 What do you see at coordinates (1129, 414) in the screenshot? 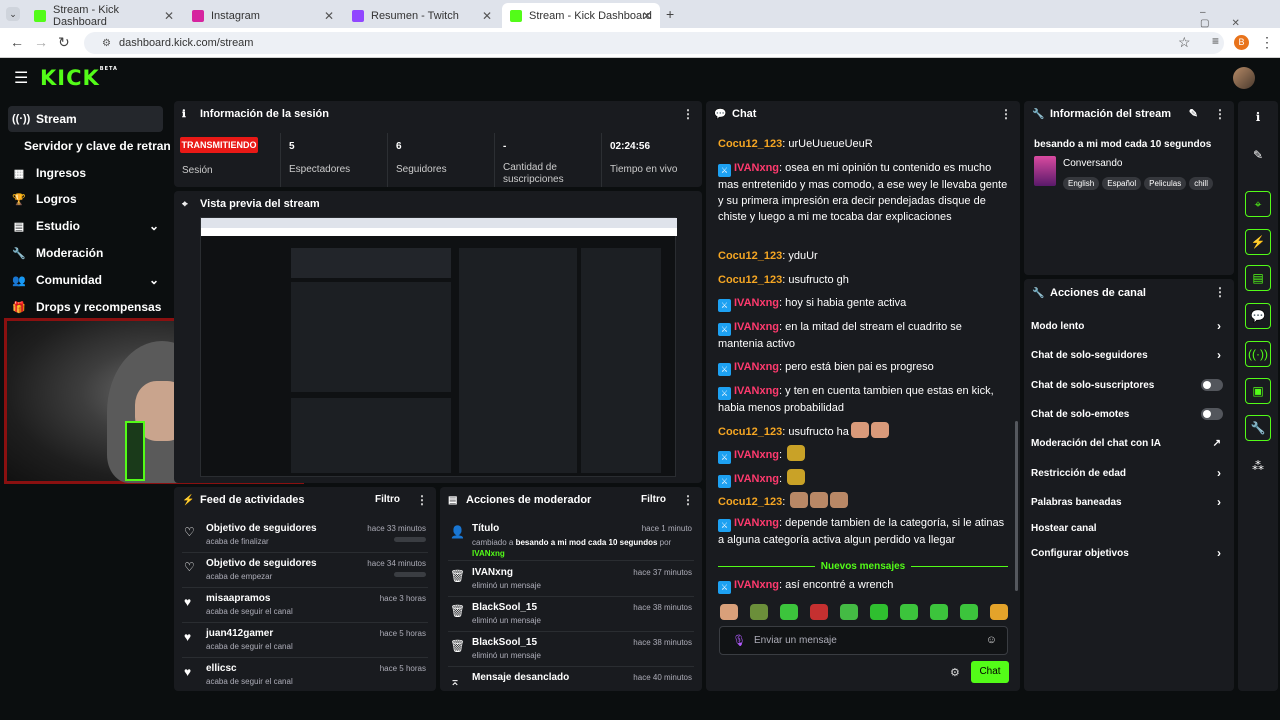
I see `action-solo-emotes: Chat de solo-emotes` at bounding box center [1129, 414].